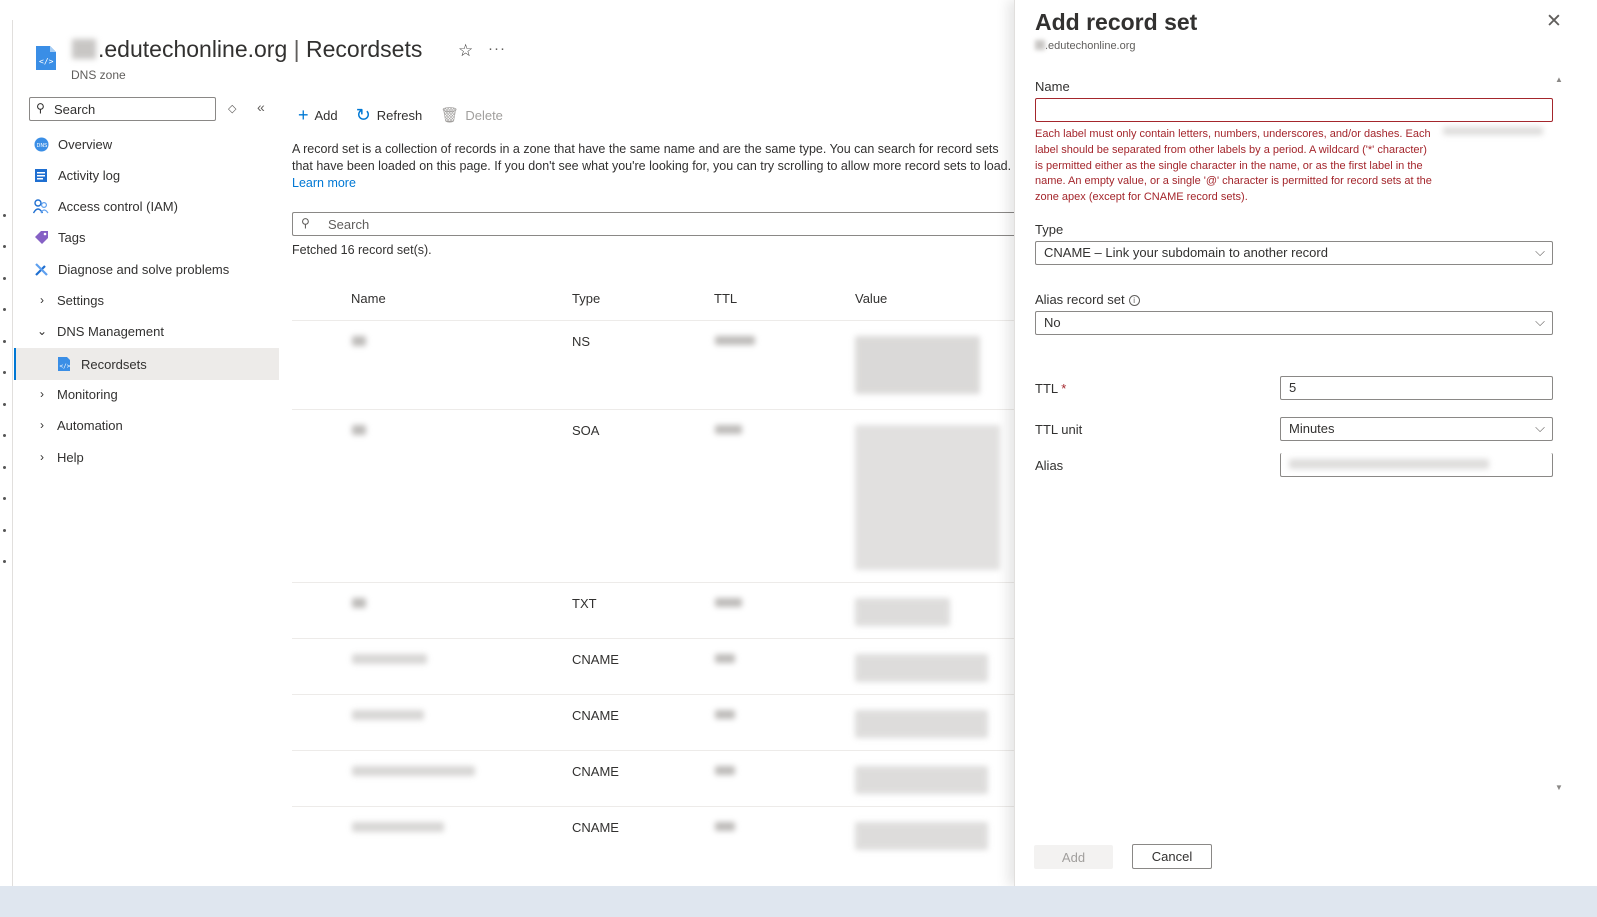 This screenshot has width=1597, height=917. I want to click on page-subtitle: DNS zone, so click(98, 75).